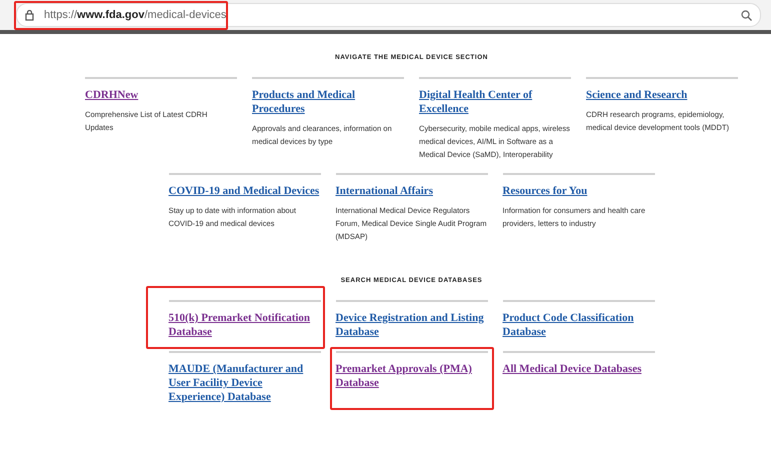 This screenshot has height=464, width=771. Describe the element at coordinates (328, 102) in the screenshot. I see `link: Products and Medical Procedures` at that location.